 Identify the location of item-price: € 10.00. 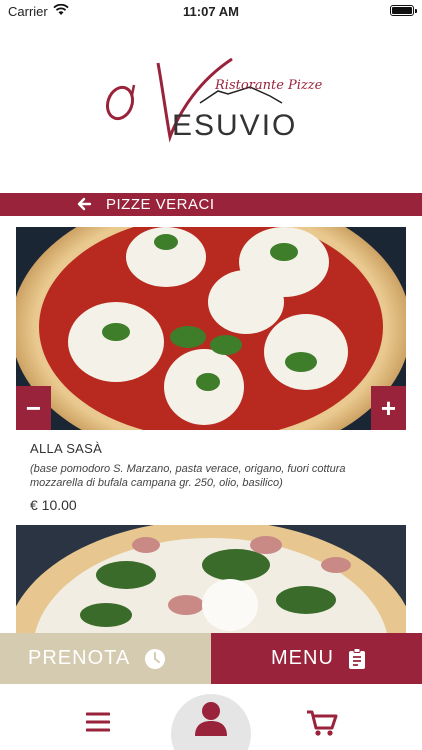
(53, 505).